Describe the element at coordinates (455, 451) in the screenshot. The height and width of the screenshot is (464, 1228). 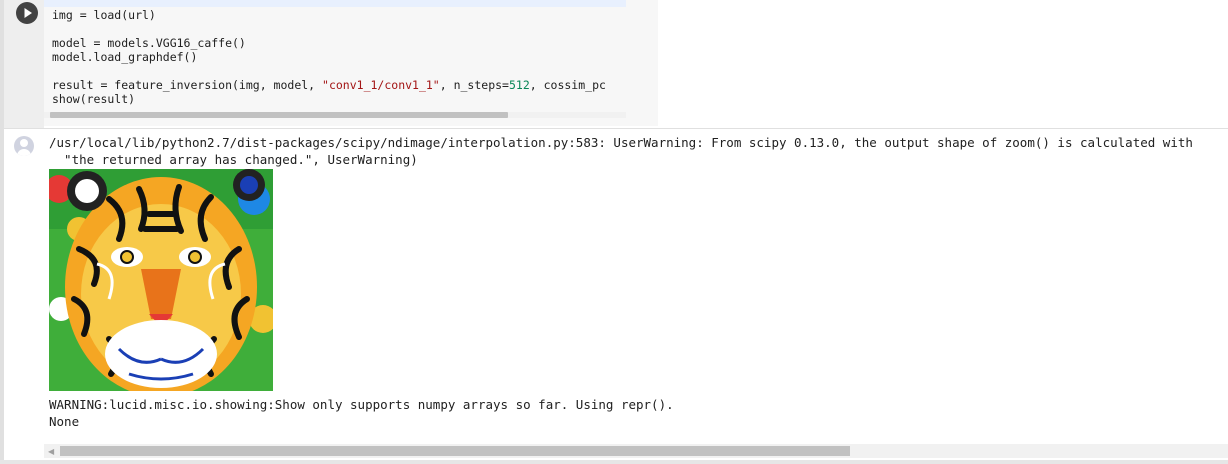
I see `output-scrollbar-thumb` at that location.